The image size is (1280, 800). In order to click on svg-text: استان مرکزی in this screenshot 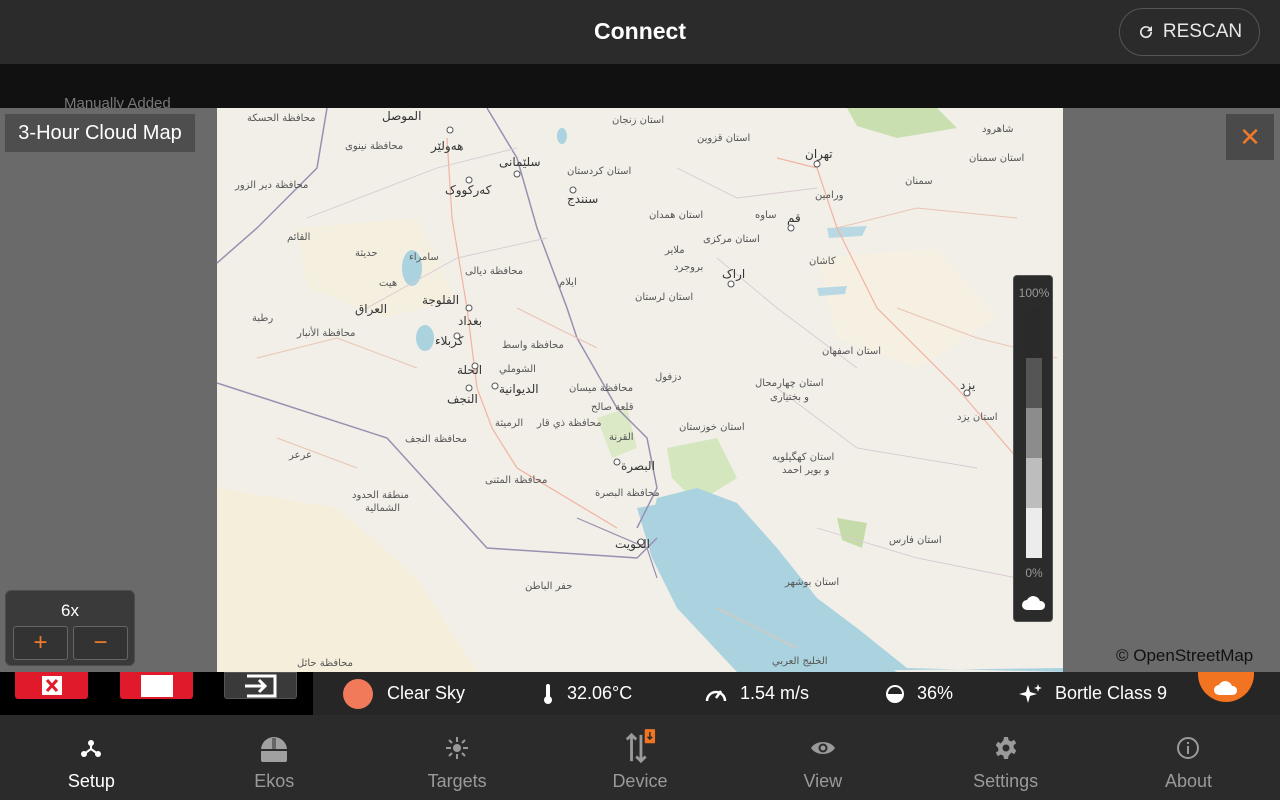, I will do `click(731, 239)`.